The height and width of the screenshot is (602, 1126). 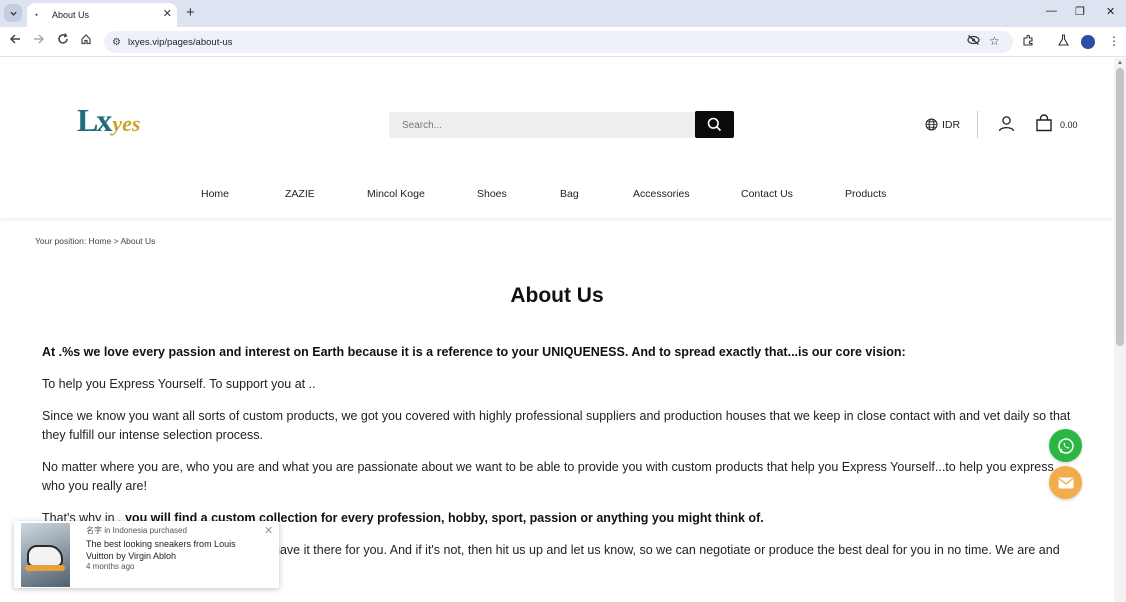 What do you see at coordinates (569, 194) in the screenshot?
I see `nav-item-bag: Bag` at bounding box center [569, 194].